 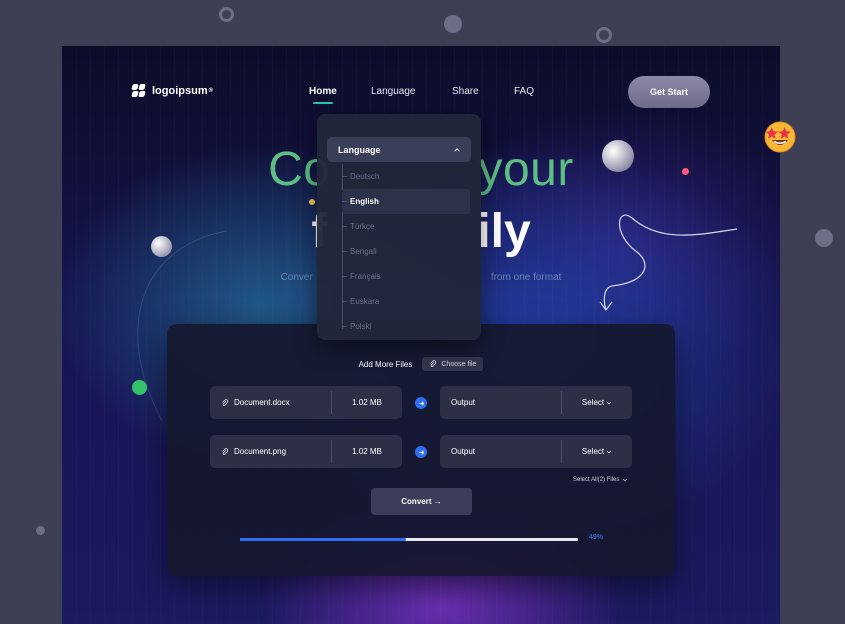 I want to click on select-all-label: Select All(2) Files, so click(x=596, y=480).